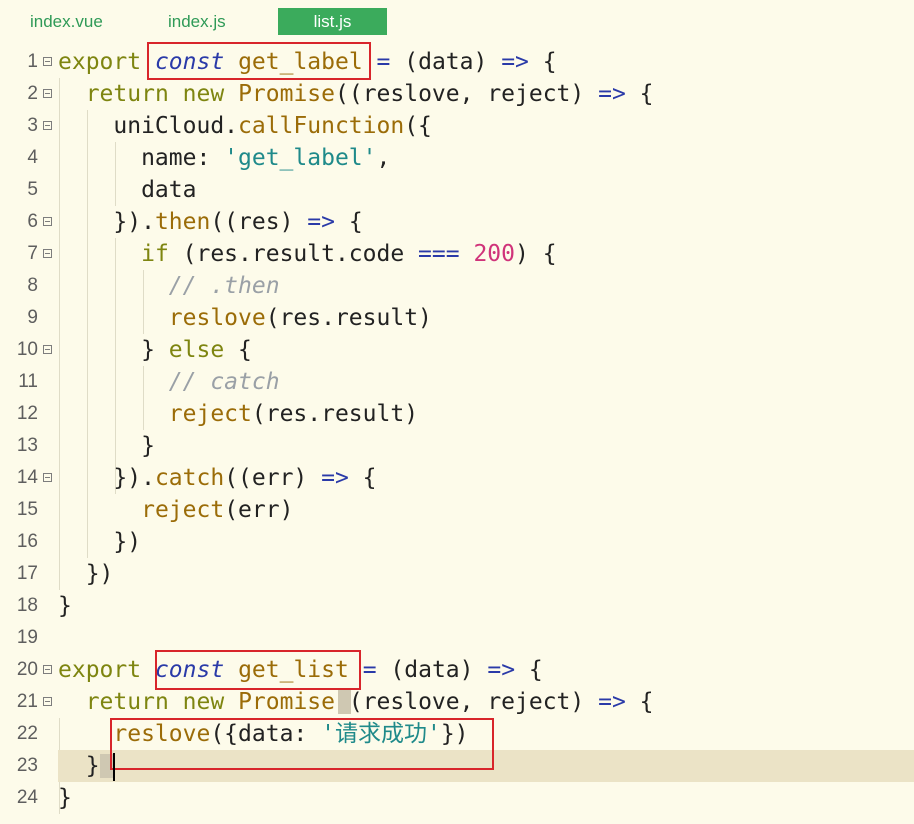 This screenshot has width=914, height=824. I want to click on line-number: 15, so click(27, 509).